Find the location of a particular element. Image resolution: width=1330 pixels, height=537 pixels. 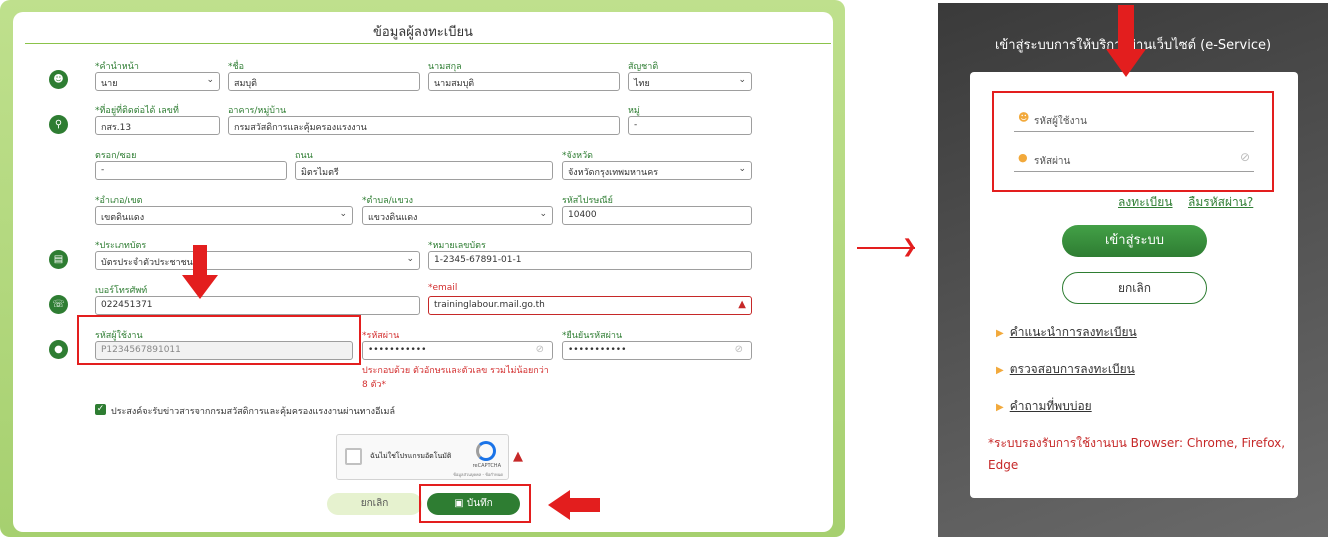

login-fields-highlight-box is located at coordinates (1133, 141).